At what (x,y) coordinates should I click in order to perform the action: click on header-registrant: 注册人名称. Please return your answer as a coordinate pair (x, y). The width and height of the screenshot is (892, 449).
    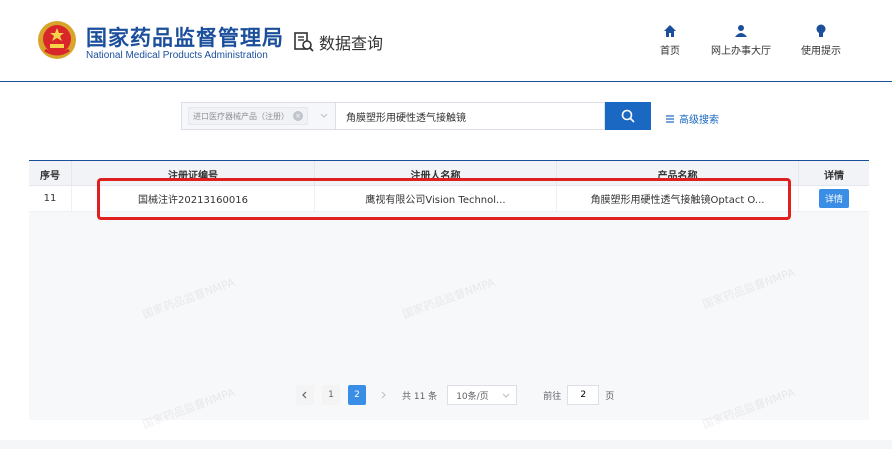
    Looking at the image, I should click on (436, 173).